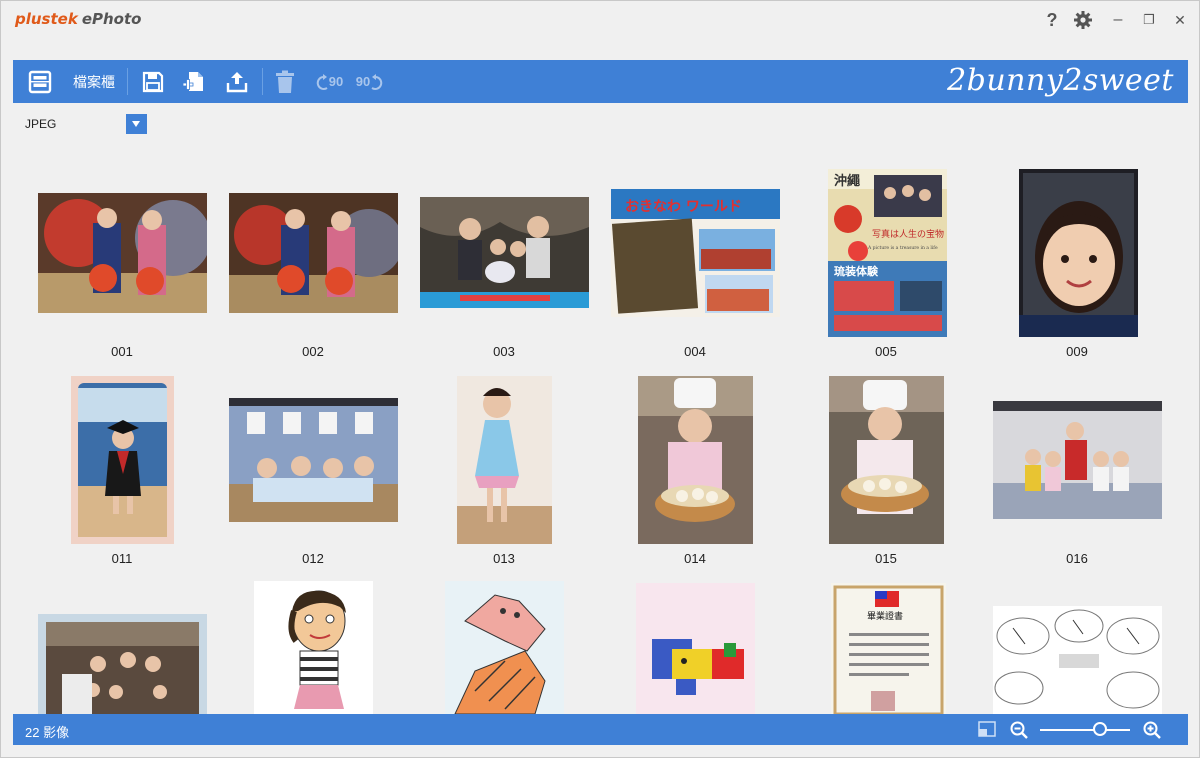  I want to click on thumbnail-label: 012, so click(313, 558).